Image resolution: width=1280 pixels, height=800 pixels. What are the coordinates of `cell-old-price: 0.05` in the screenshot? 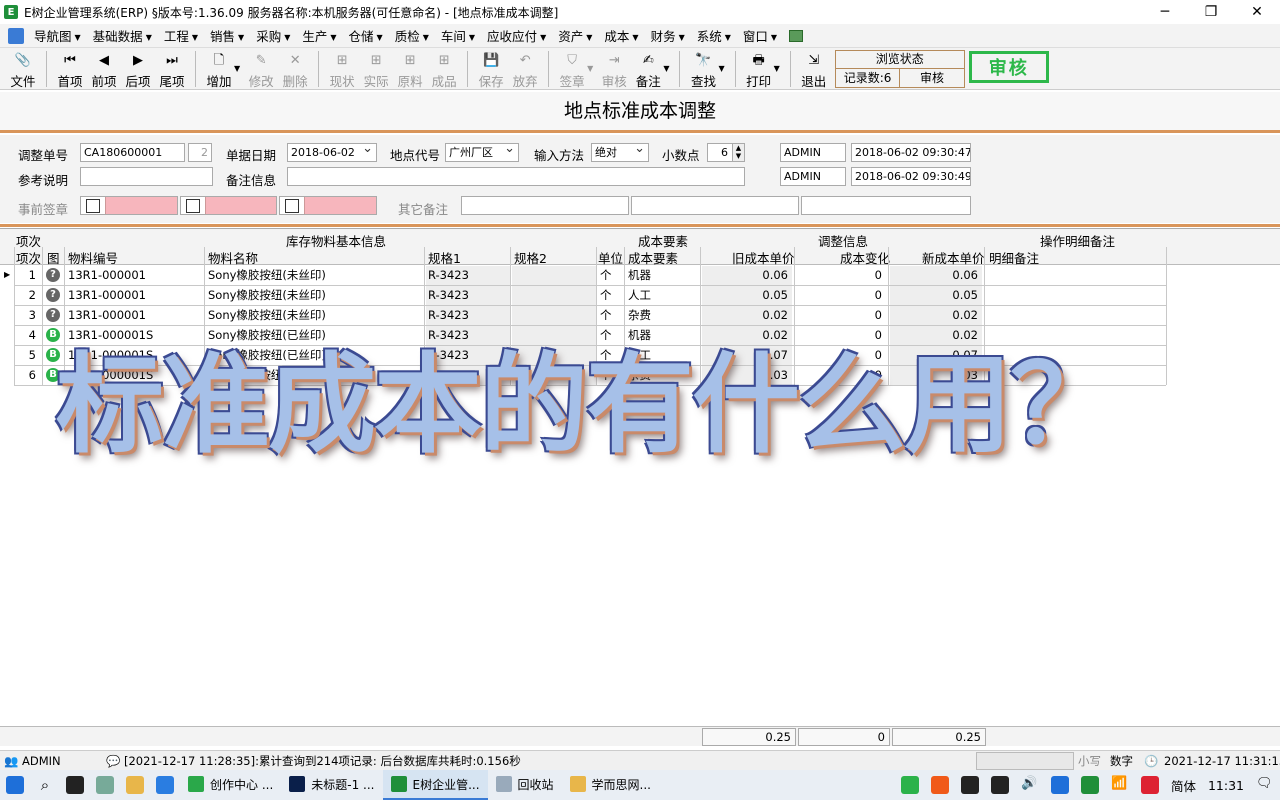 It's located at (747, 295).